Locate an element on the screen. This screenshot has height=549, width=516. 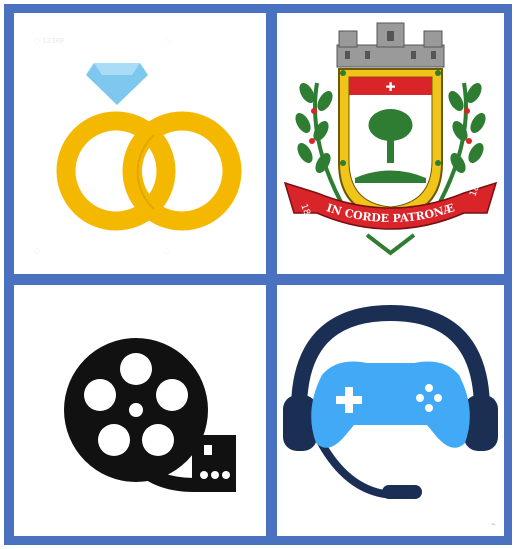
film-reel-icon is located at coordinates (150, 415).